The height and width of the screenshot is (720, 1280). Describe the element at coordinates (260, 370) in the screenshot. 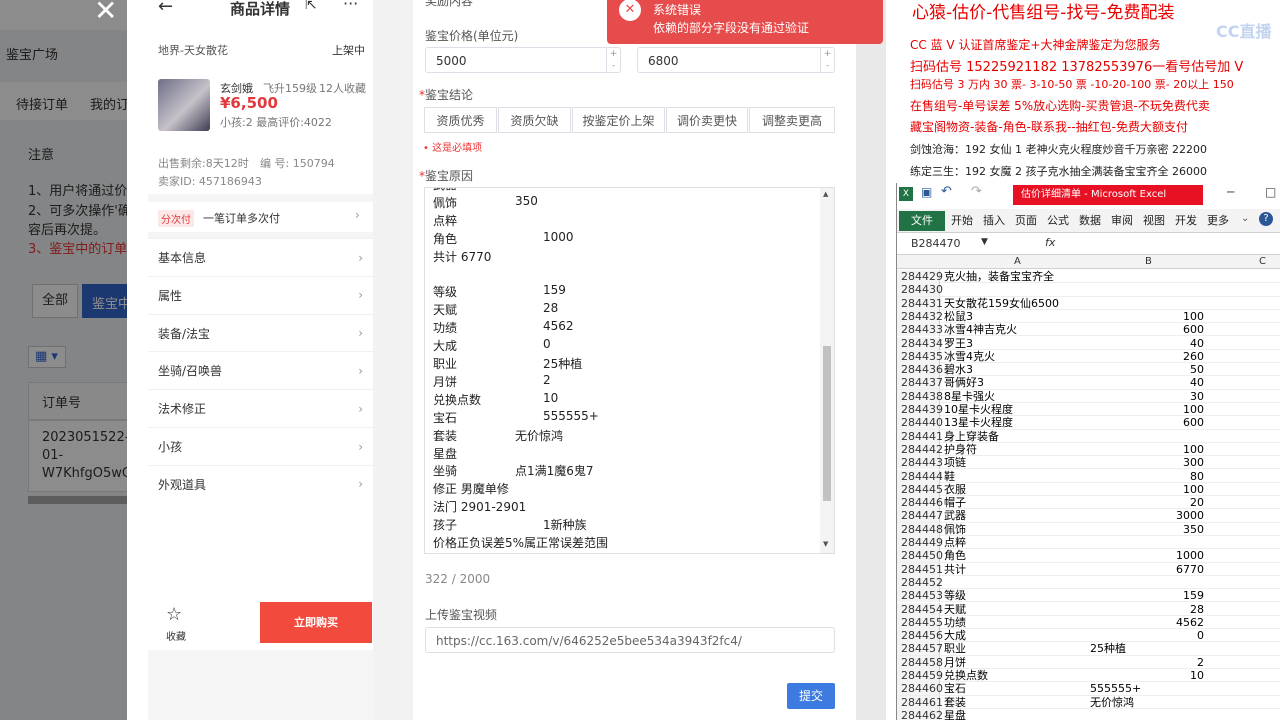

I see `phone-menu-item: 坐骑/召唤兽 ›` at that location.